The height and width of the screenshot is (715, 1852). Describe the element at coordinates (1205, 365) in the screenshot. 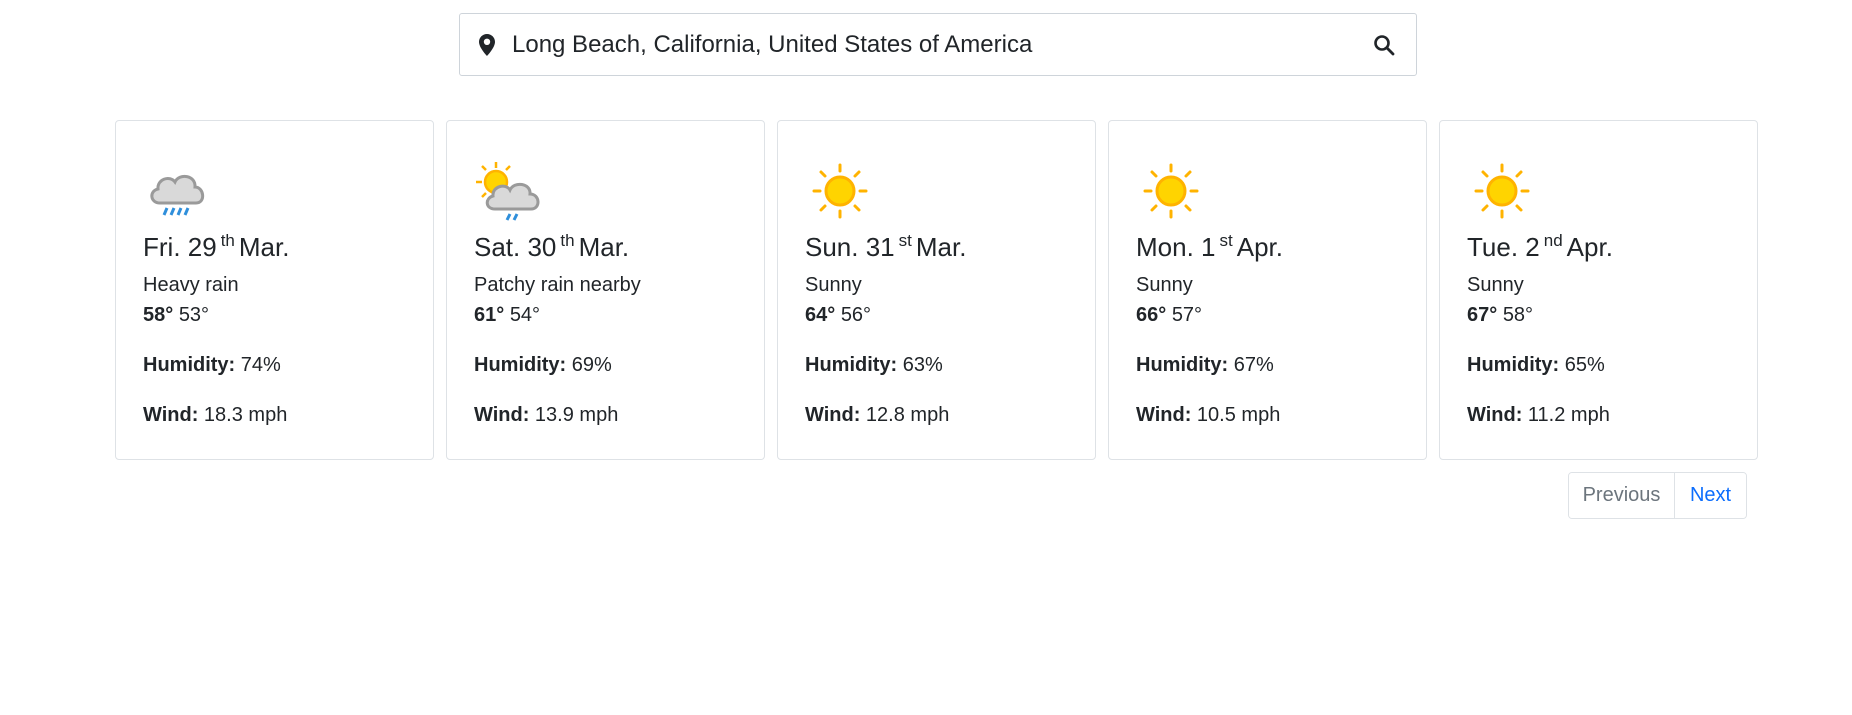

I see `humidity-row: Humidity: 67%` at that location.